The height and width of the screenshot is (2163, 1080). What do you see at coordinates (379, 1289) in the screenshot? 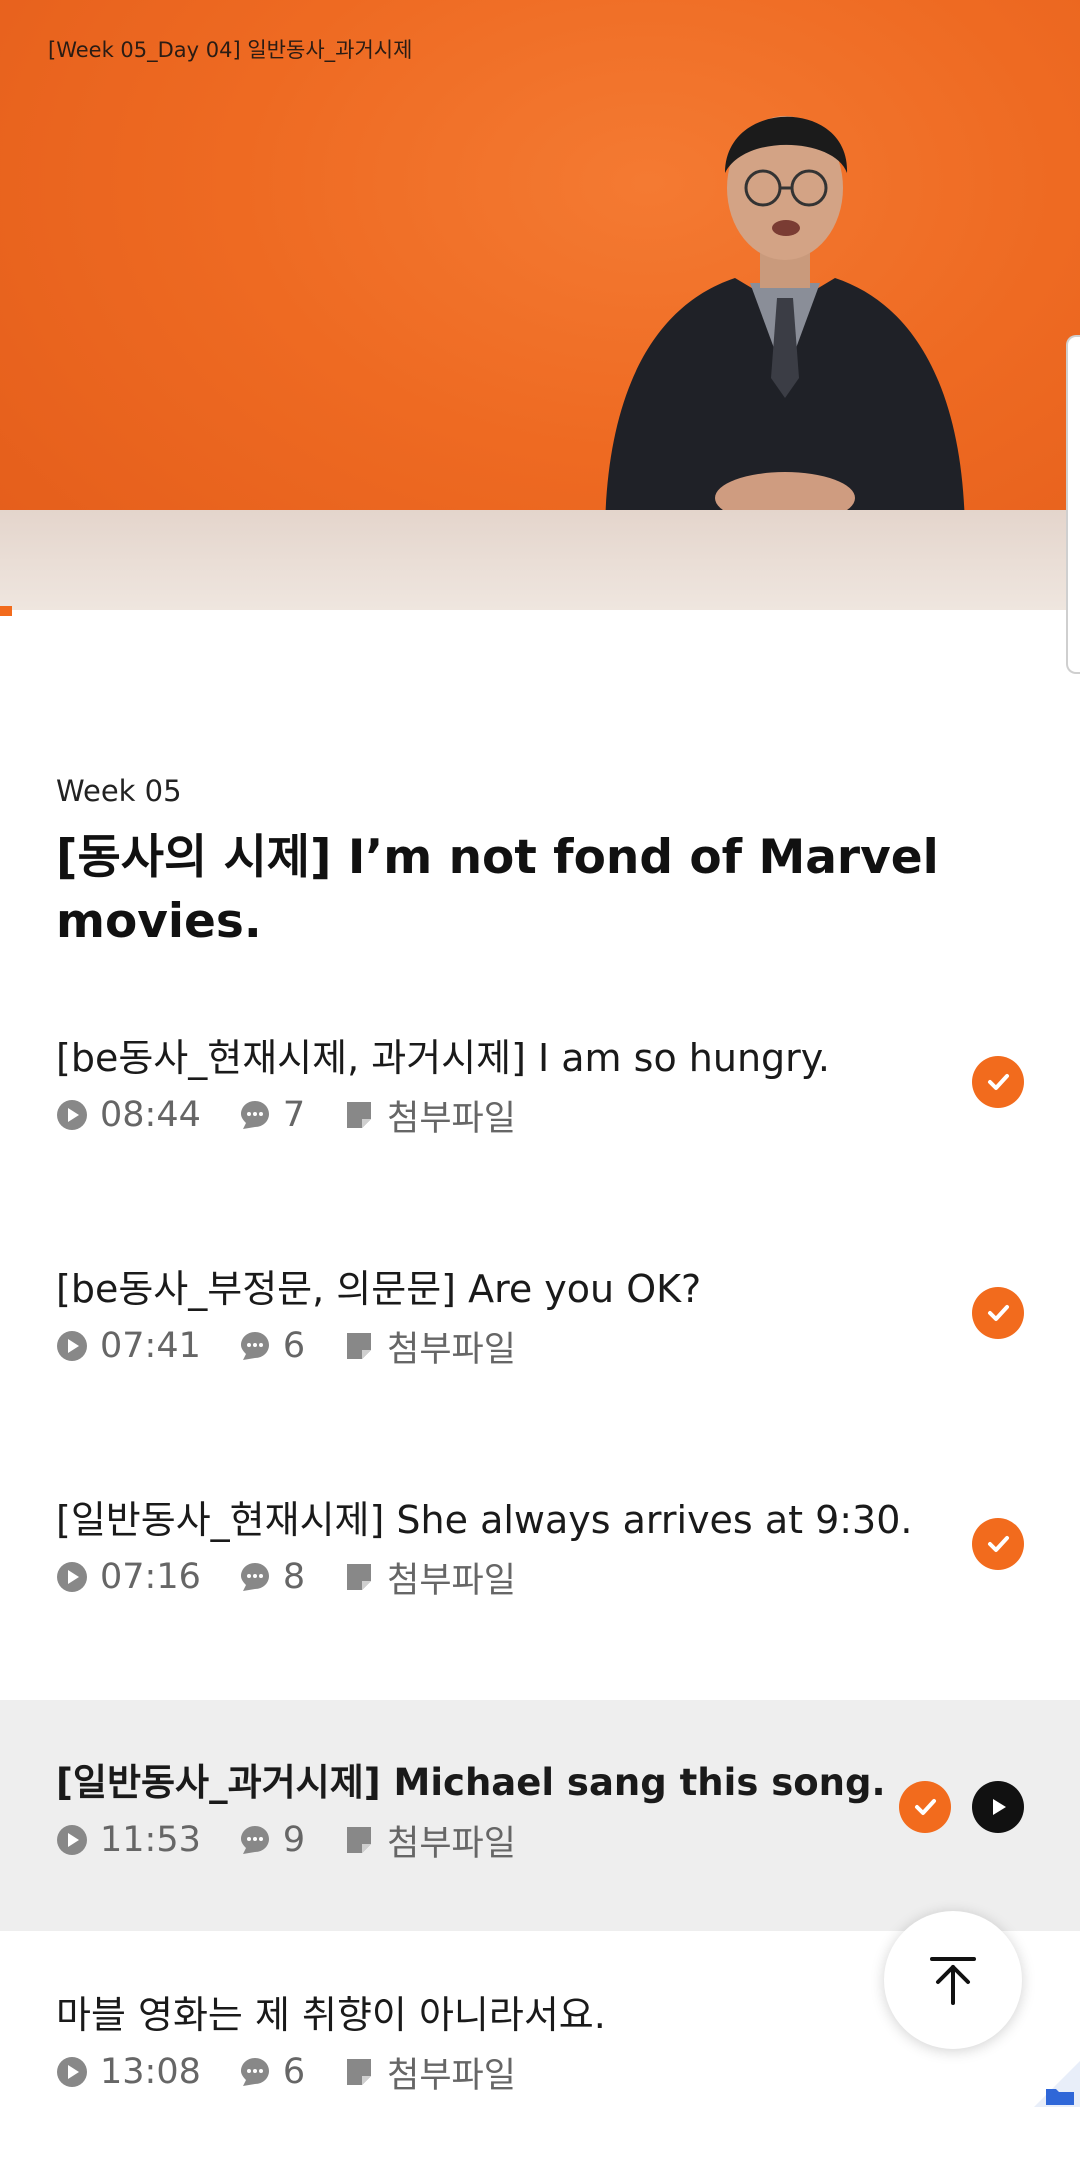
I see `lesson-title: [be동사_부정문, 의문문] Are you OK?` at bounding box center [379, 1289].